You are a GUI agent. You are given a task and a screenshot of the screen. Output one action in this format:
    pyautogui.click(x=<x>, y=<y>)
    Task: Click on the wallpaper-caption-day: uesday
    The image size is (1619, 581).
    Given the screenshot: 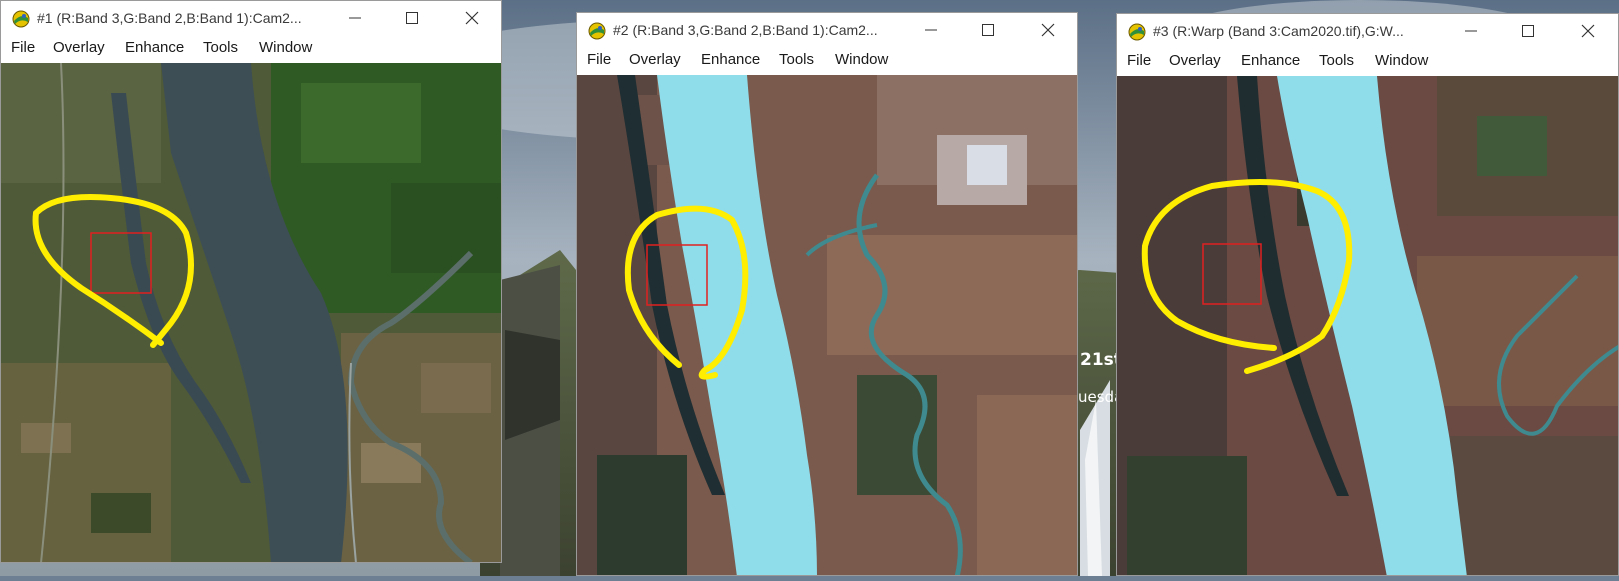 What is the action you would take?
    pyautogui.click(x=1099, y=397)
    